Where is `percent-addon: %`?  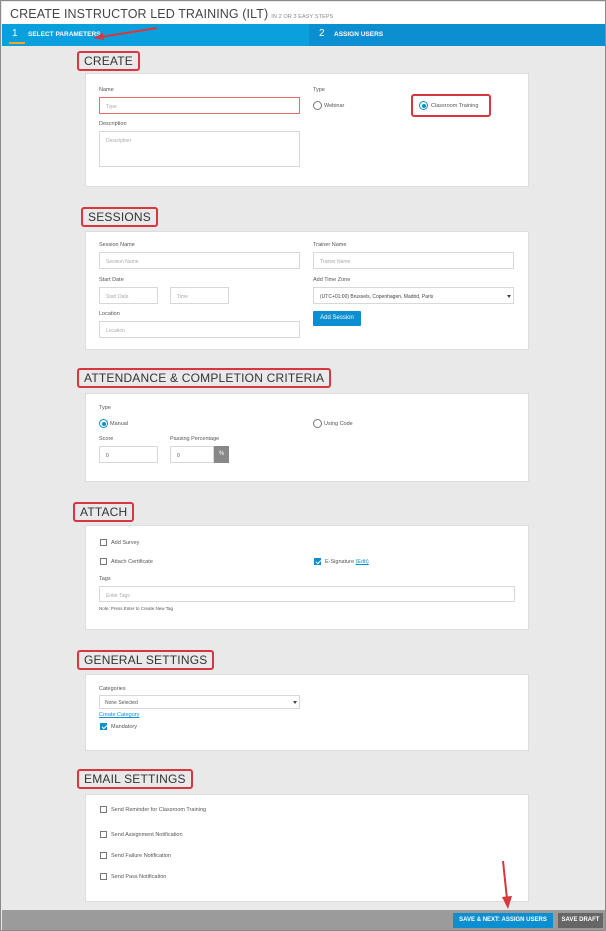 percent-addon: % is located at coordinates (221, 454).